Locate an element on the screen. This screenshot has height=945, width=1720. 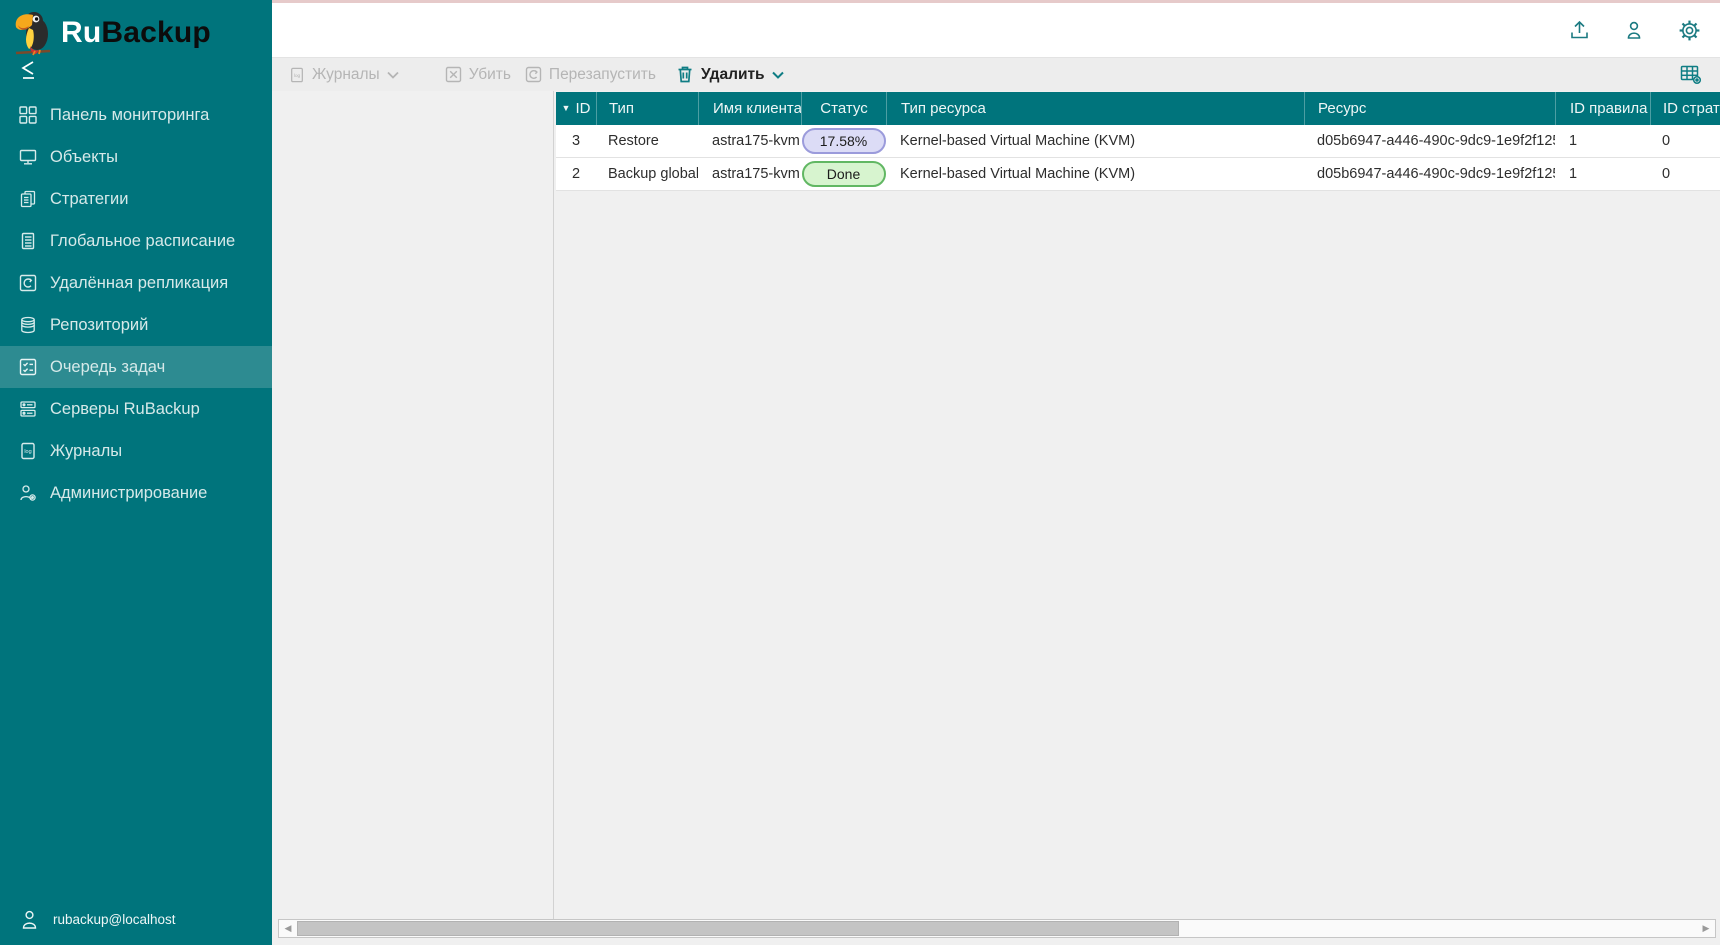
sidebar-item-servers: Серверы RuBackup is located at coordinates (136, 409).